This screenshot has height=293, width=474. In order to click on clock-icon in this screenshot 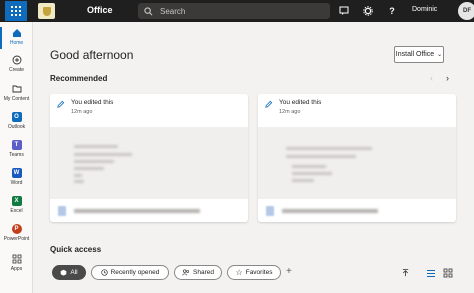, I will do `click(104, 272)`.